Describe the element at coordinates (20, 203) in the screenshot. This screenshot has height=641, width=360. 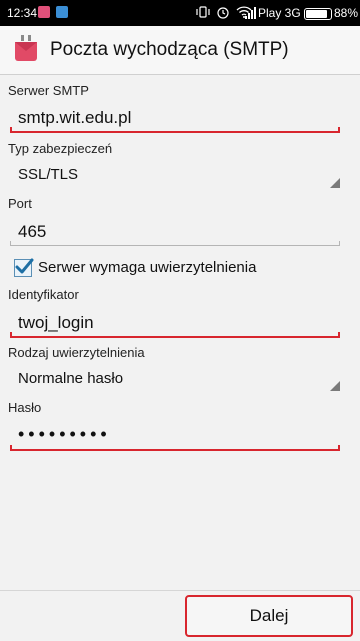
I see `port-label: Port` at that location.